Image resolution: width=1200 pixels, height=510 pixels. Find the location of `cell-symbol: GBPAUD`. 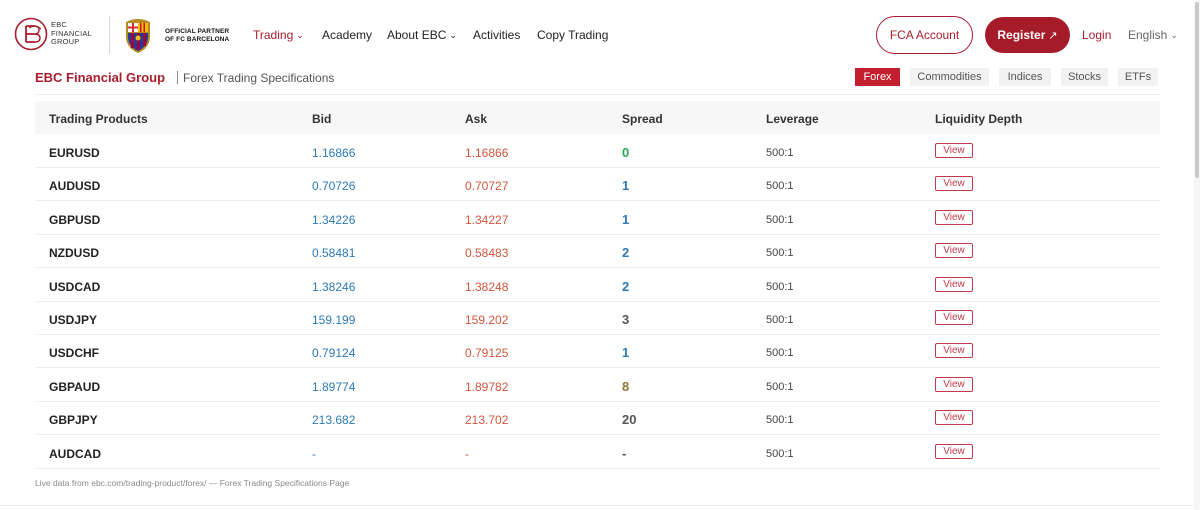

cell-symbol: GBPAUD is located at coordinates (75, 386).